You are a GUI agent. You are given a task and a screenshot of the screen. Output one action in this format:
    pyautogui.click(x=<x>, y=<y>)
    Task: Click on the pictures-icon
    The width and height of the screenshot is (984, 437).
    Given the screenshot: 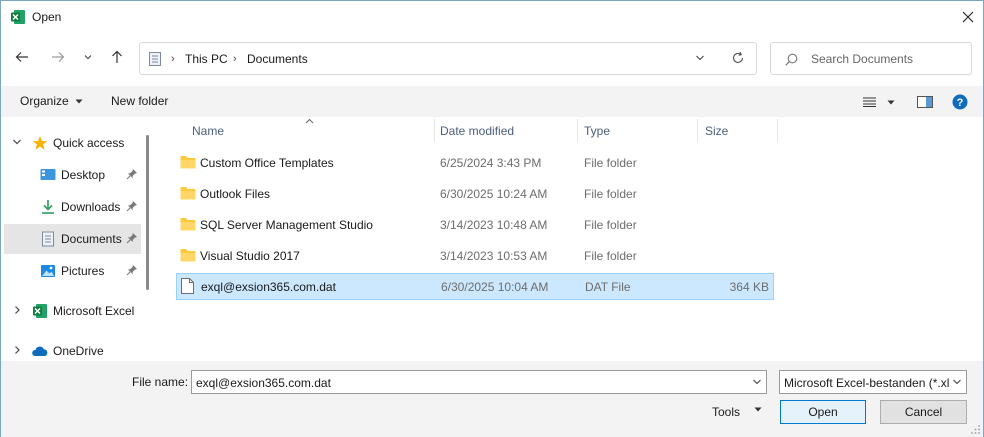 What is the action you would take?
    pyautogui.click(x=48, y=271)
    